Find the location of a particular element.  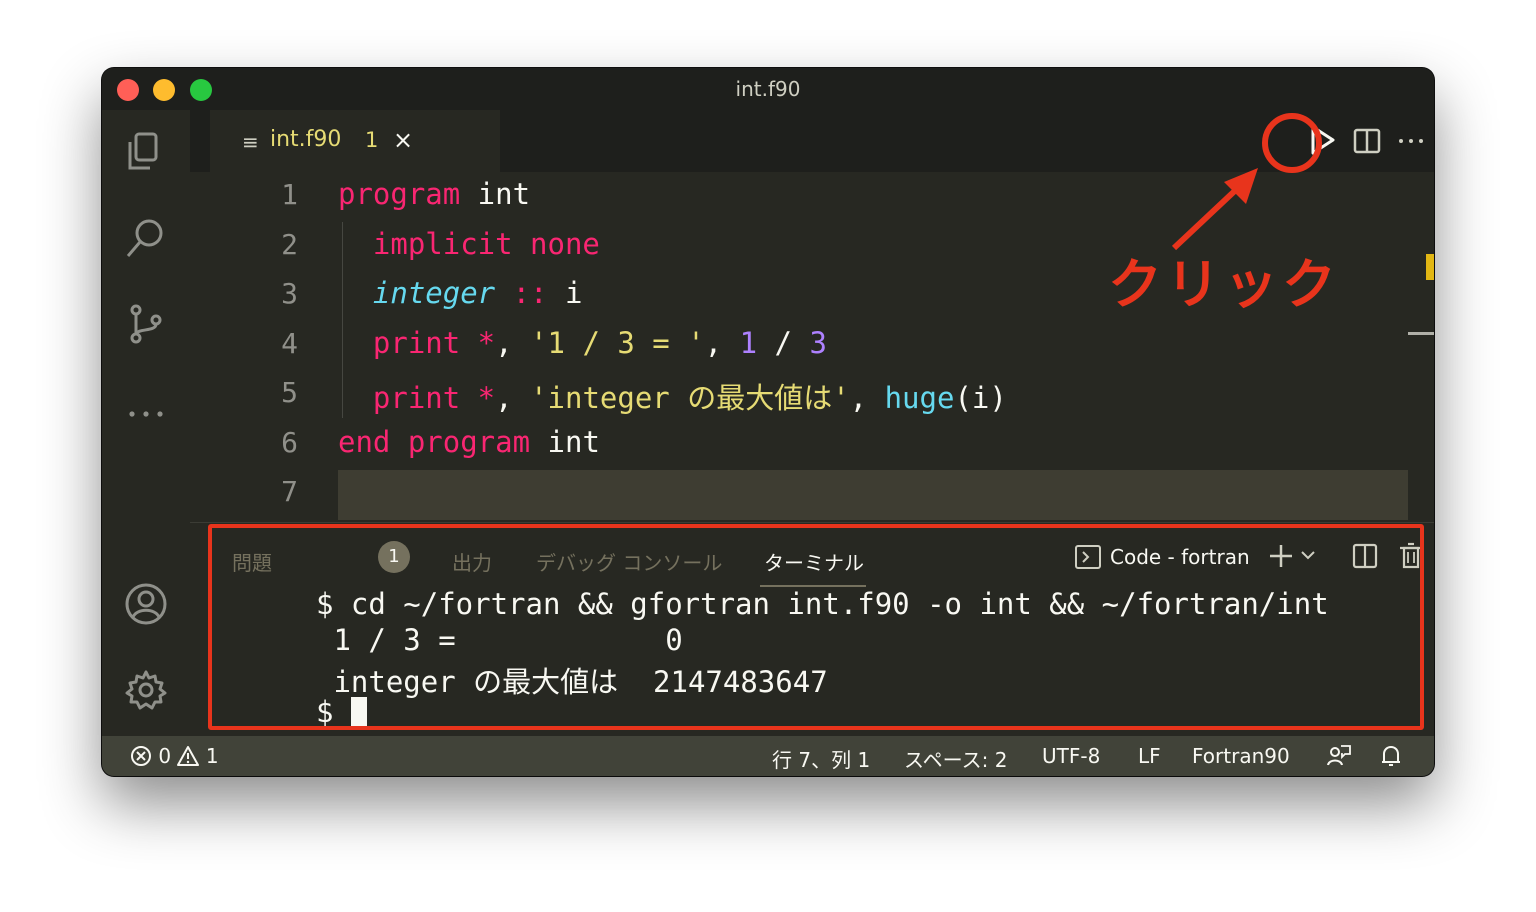

tab-label: int.f90 is located at coordinates (306, 139).